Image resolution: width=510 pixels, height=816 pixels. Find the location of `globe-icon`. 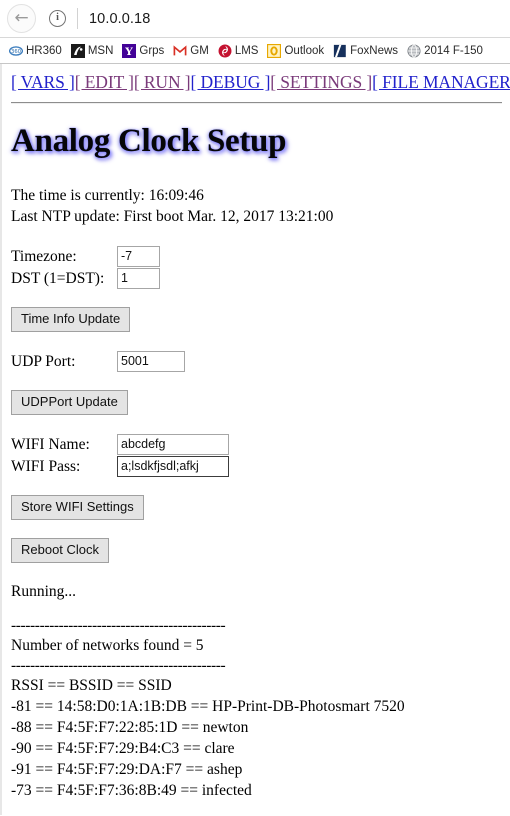

globe-icon is located at coordinates (414, 50).